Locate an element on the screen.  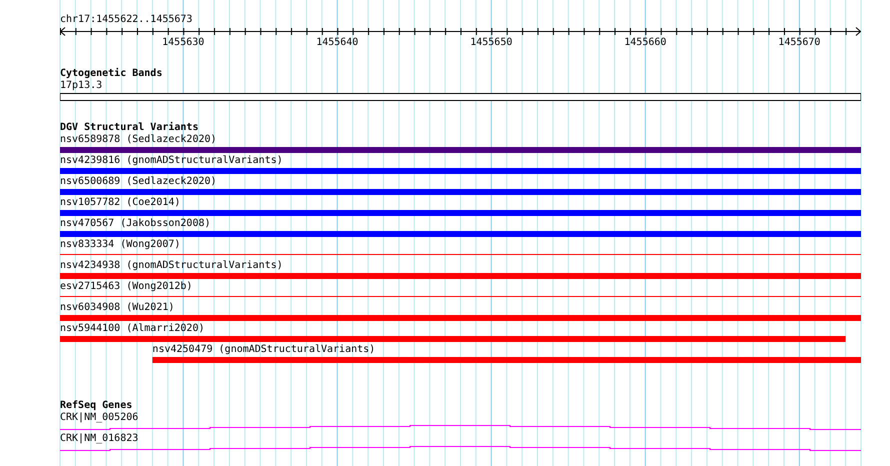
variant-label: nsv6589878 (Sedlazeck2020) is located at coordinates (138, 139).